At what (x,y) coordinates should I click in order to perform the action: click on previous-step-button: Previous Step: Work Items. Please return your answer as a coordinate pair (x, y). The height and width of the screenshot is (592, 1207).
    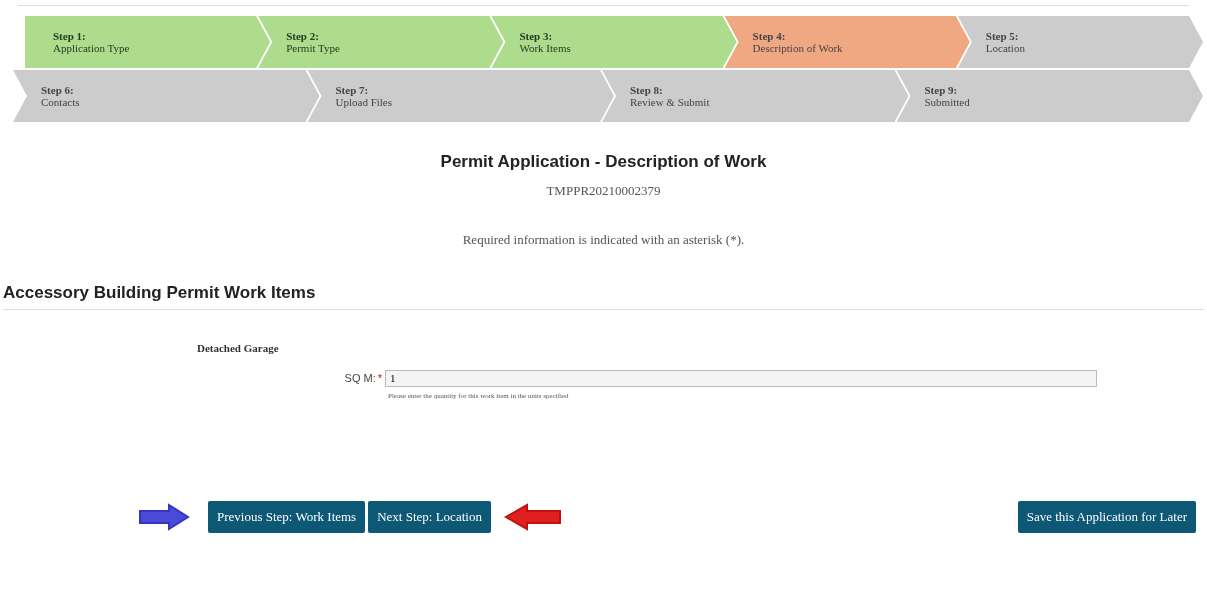
    Looking at the image, I should click on (287, 517).